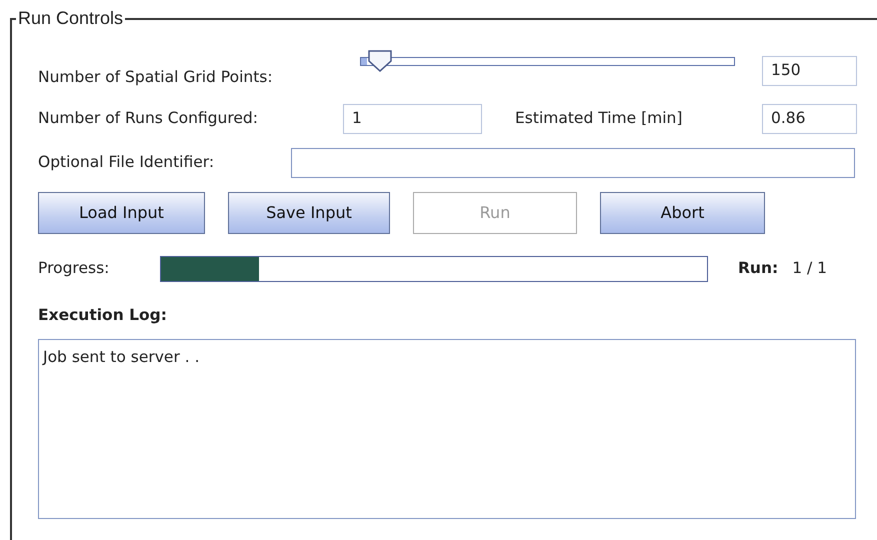 The width and height of the screenshot is (877, 540). I want to click on button: Save Input, so click(309, 213).